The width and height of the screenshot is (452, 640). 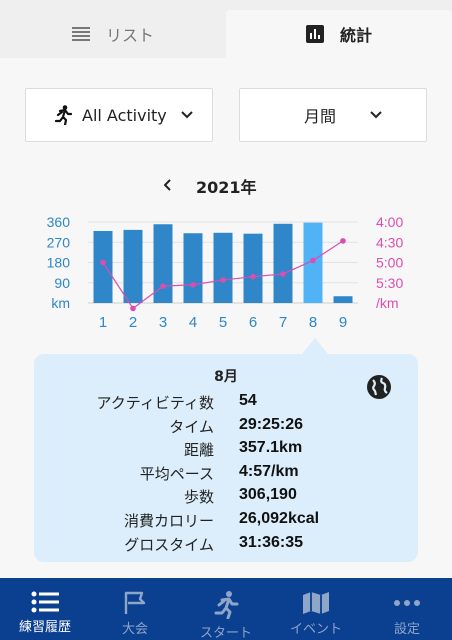 I want to click on bottom-nav: 練習履歴 大会 スタート イベント 設定, so click(x=226, y=609).